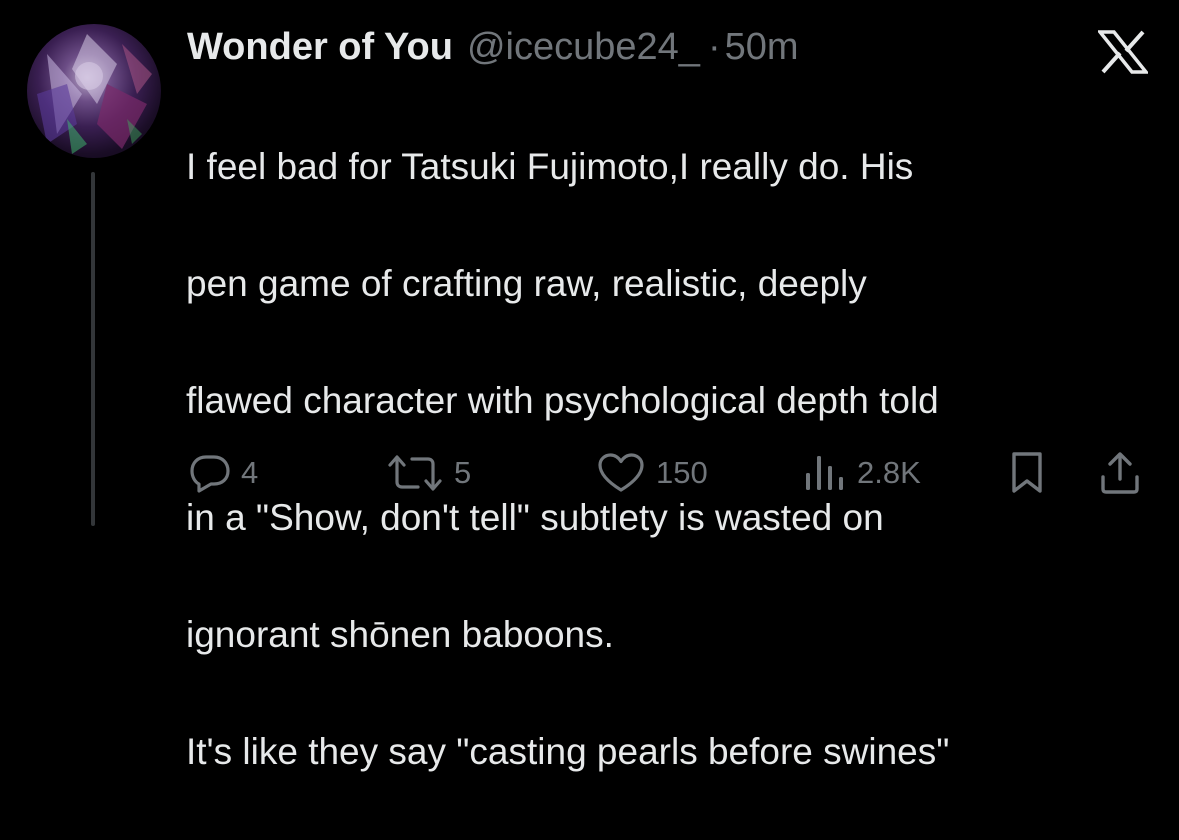 Image resolution: width=1179 pixels, height=840 pixels. I want to click on action-bar: 4 5 150 2.8K, so click(589, 473).